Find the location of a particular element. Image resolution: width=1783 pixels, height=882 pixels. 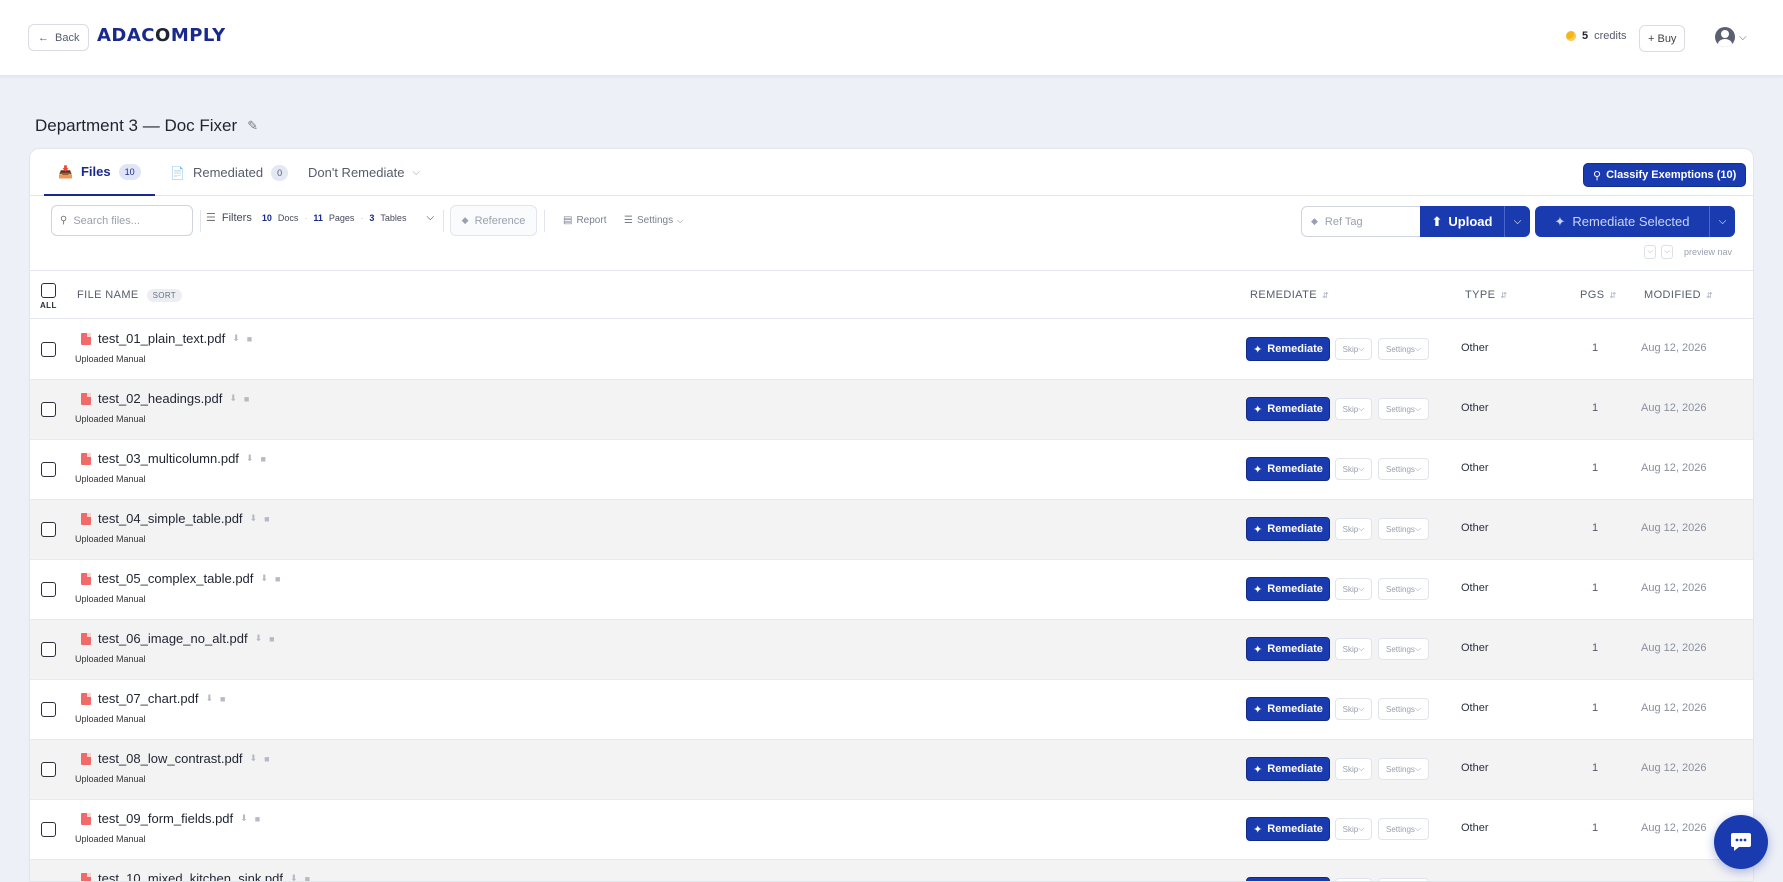

tab-remediated: 📄 Remediated 0 is located at coordinates (229, 172).